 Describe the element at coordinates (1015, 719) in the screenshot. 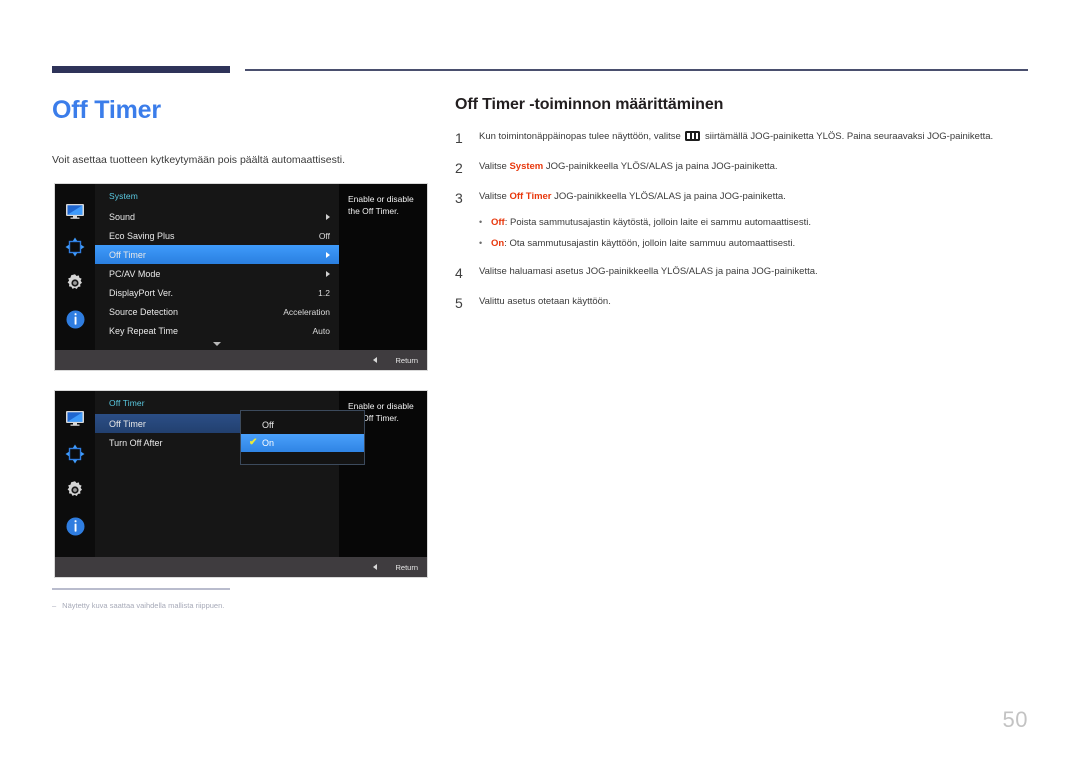

I see `page-number: 50` at that location.